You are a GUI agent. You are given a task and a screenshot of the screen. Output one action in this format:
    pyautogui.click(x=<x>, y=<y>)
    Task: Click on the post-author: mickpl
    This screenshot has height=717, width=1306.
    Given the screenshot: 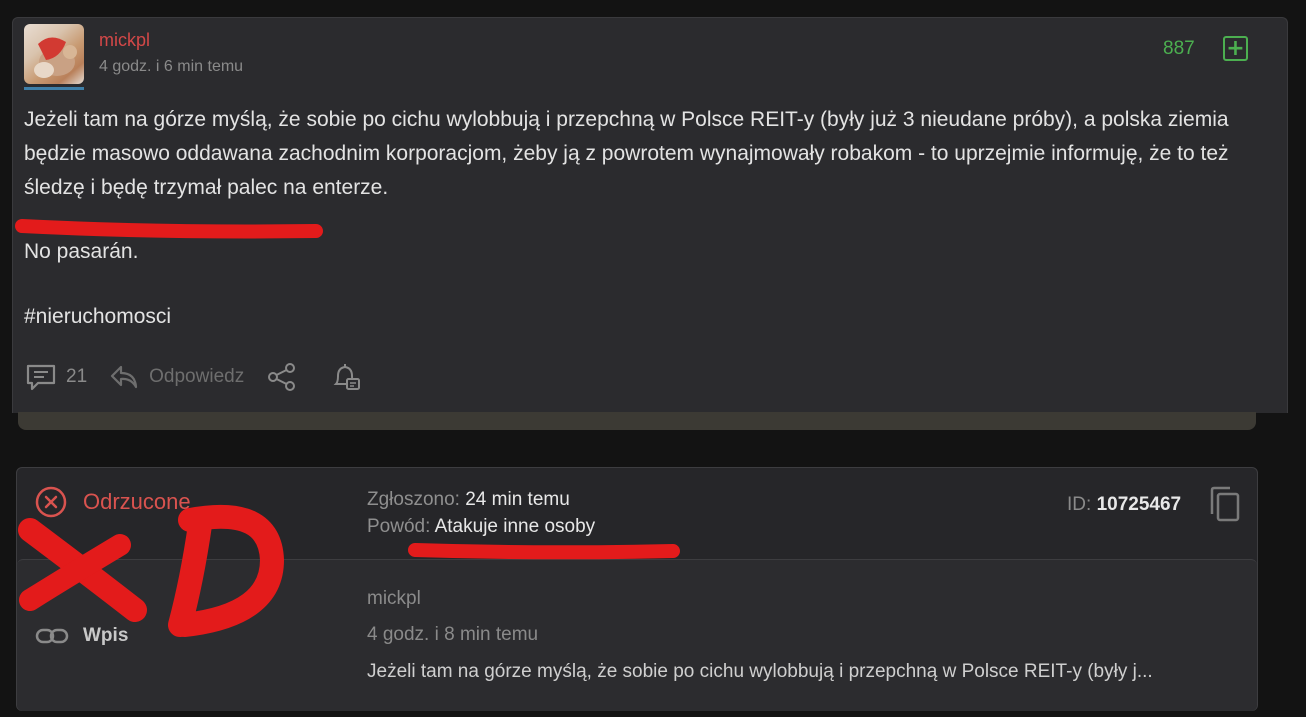 What is the action you would take?
    pyautogui.click(x=124, y=40)
    